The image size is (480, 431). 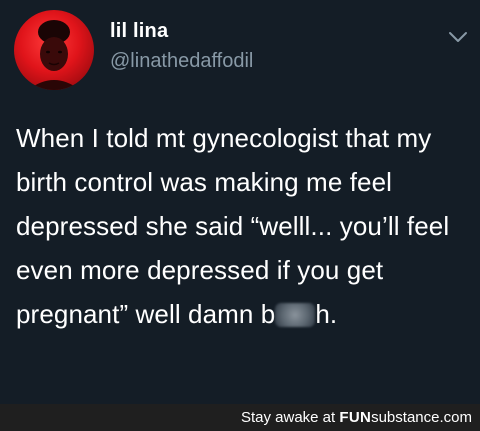 I want to click on tweet-text-end: h., so click(x=326, y=314).